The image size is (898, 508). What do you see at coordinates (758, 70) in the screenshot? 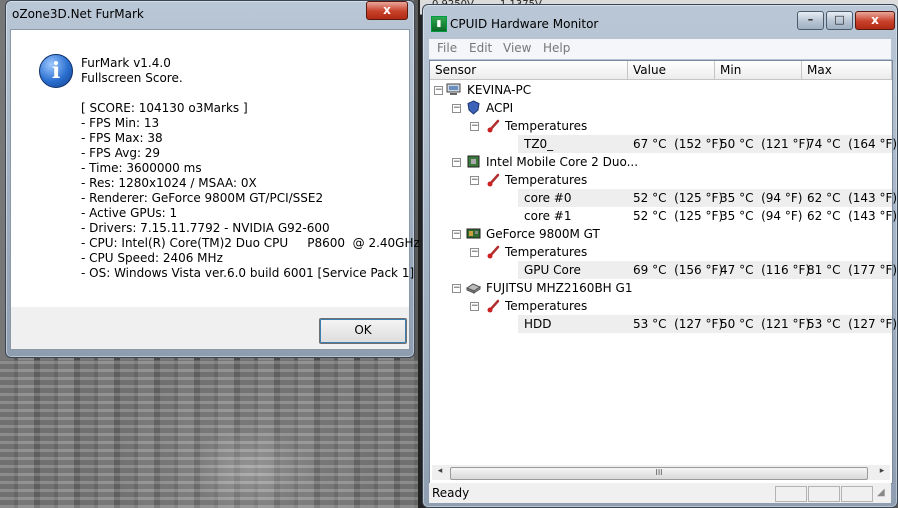
I see `column-header-min: Min` at bounding box center [758, 70].